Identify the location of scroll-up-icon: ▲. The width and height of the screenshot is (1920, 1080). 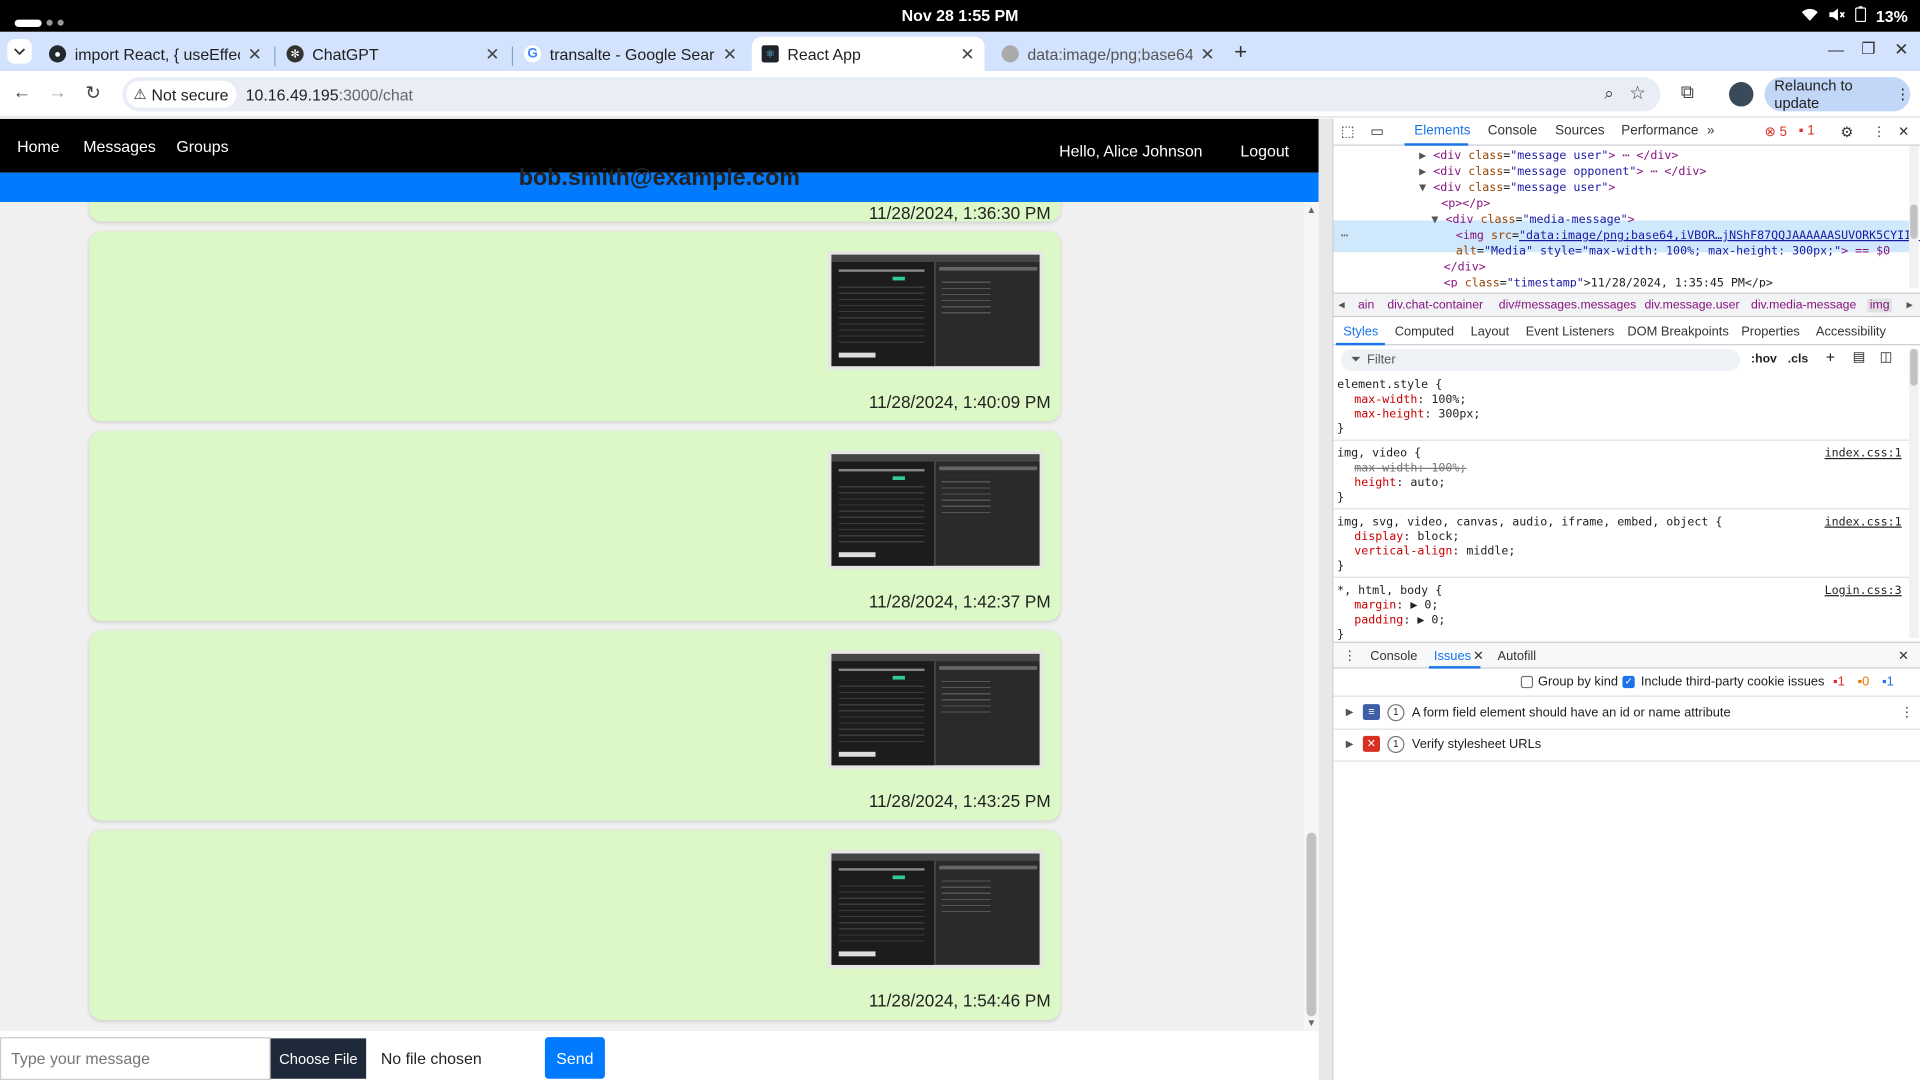
(1312, 209).